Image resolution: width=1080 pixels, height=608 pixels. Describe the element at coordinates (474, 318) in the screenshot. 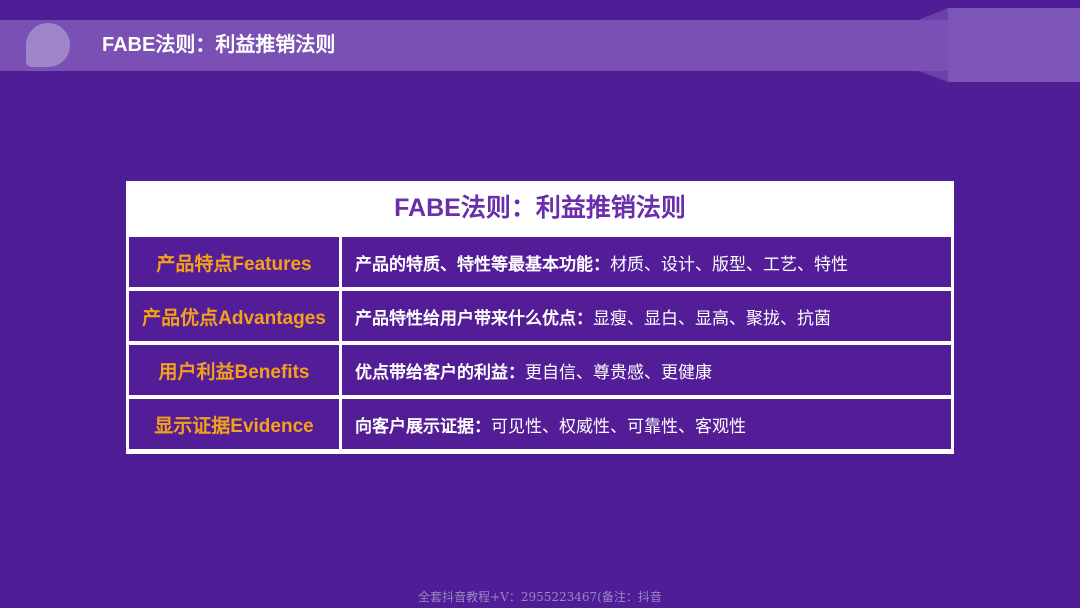

I see `row-lead: 产品特性给用户带来什么优点：` at that location.